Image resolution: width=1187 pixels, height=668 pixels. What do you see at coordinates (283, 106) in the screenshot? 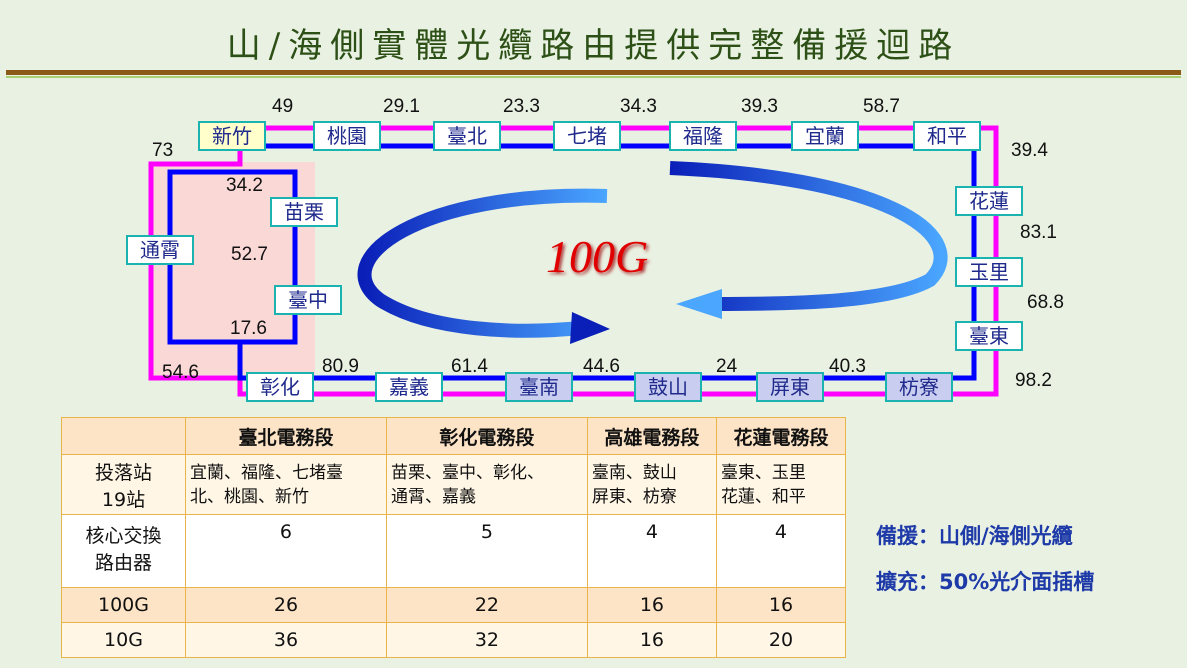
I see `distance-label: 49` at bounding box center [283, 106].